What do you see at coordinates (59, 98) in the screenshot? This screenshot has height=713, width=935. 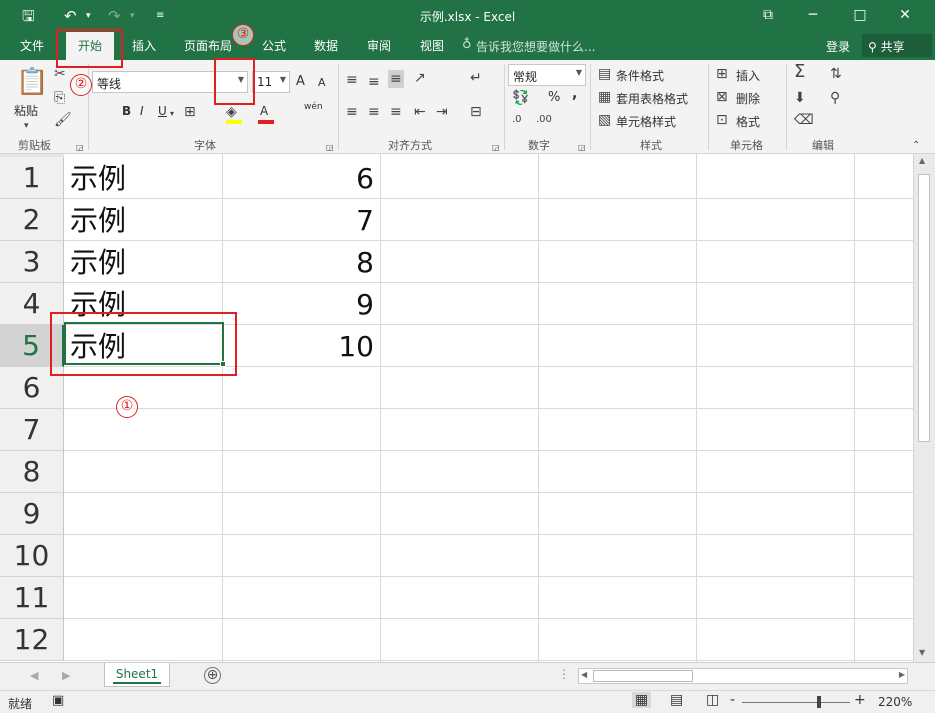 I see `copy-icon: ⎘` at bounding box center [59, 98].